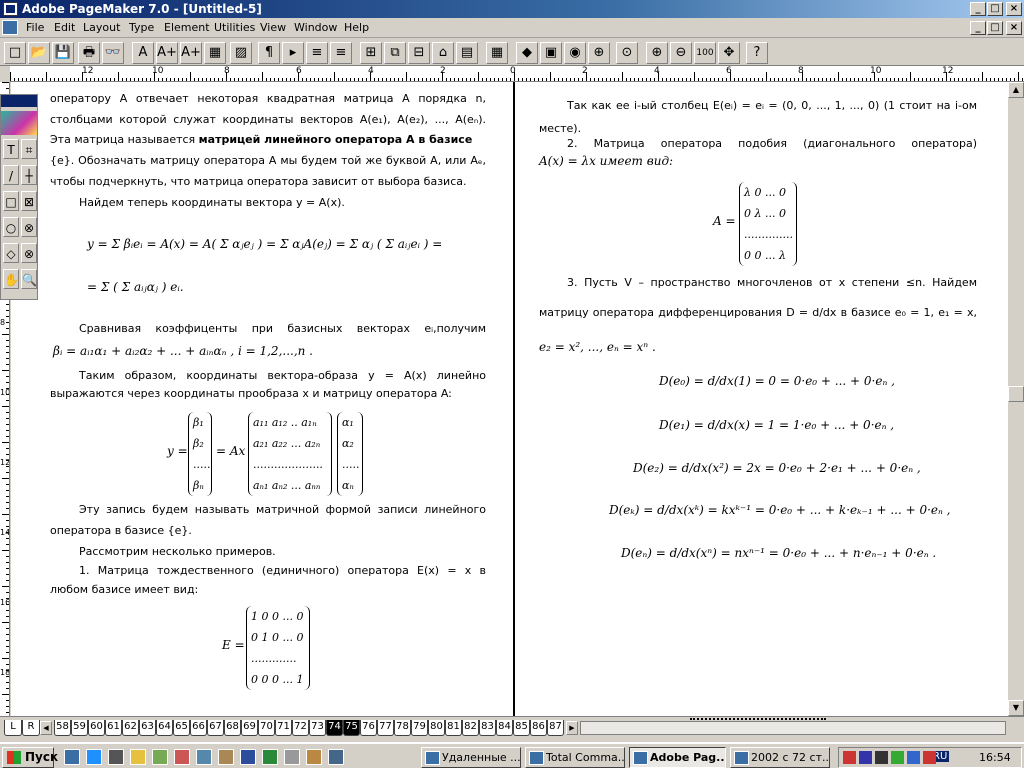 The width and height of the screenshot is (1024, 768). Describe the element at coordinates (19, 123) in the screenshot. I see `toolbox-color-swatch` at that location.